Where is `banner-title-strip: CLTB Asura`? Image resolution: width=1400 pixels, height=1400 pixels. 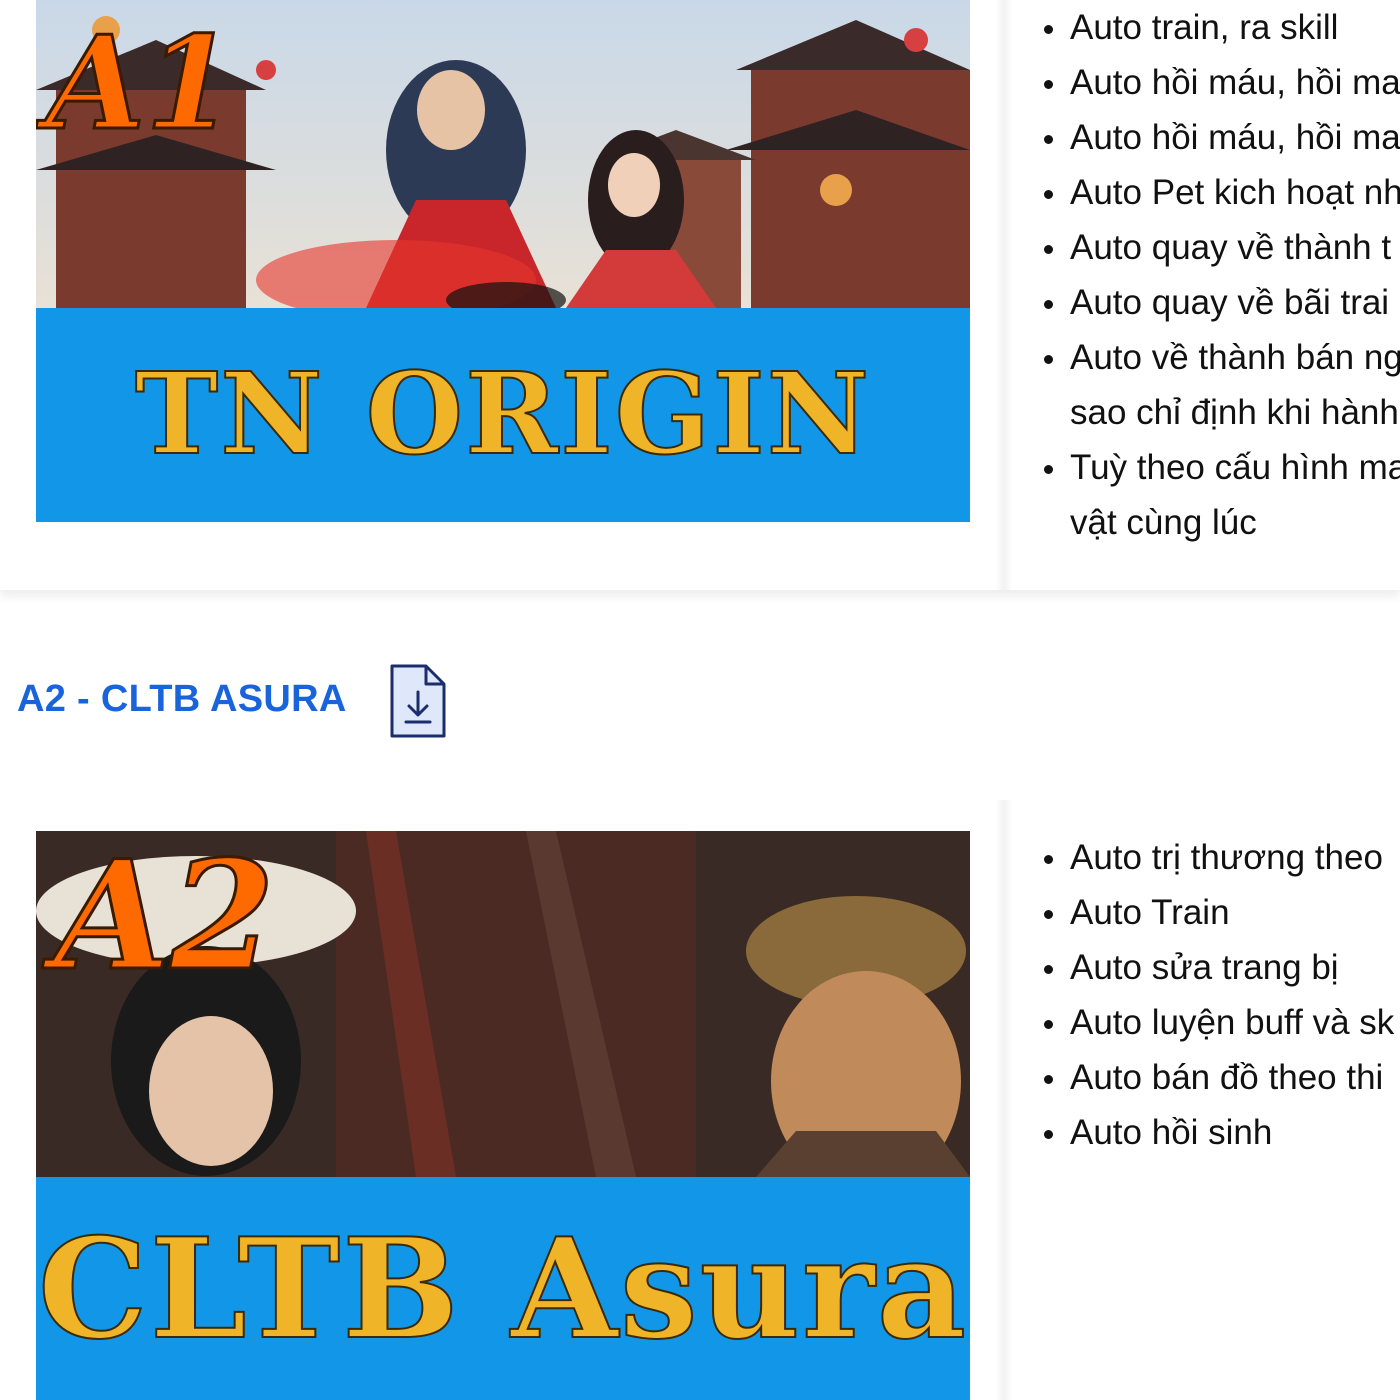
banner-title-strip: CLTB Asura is located at coordinates (503, 1288).